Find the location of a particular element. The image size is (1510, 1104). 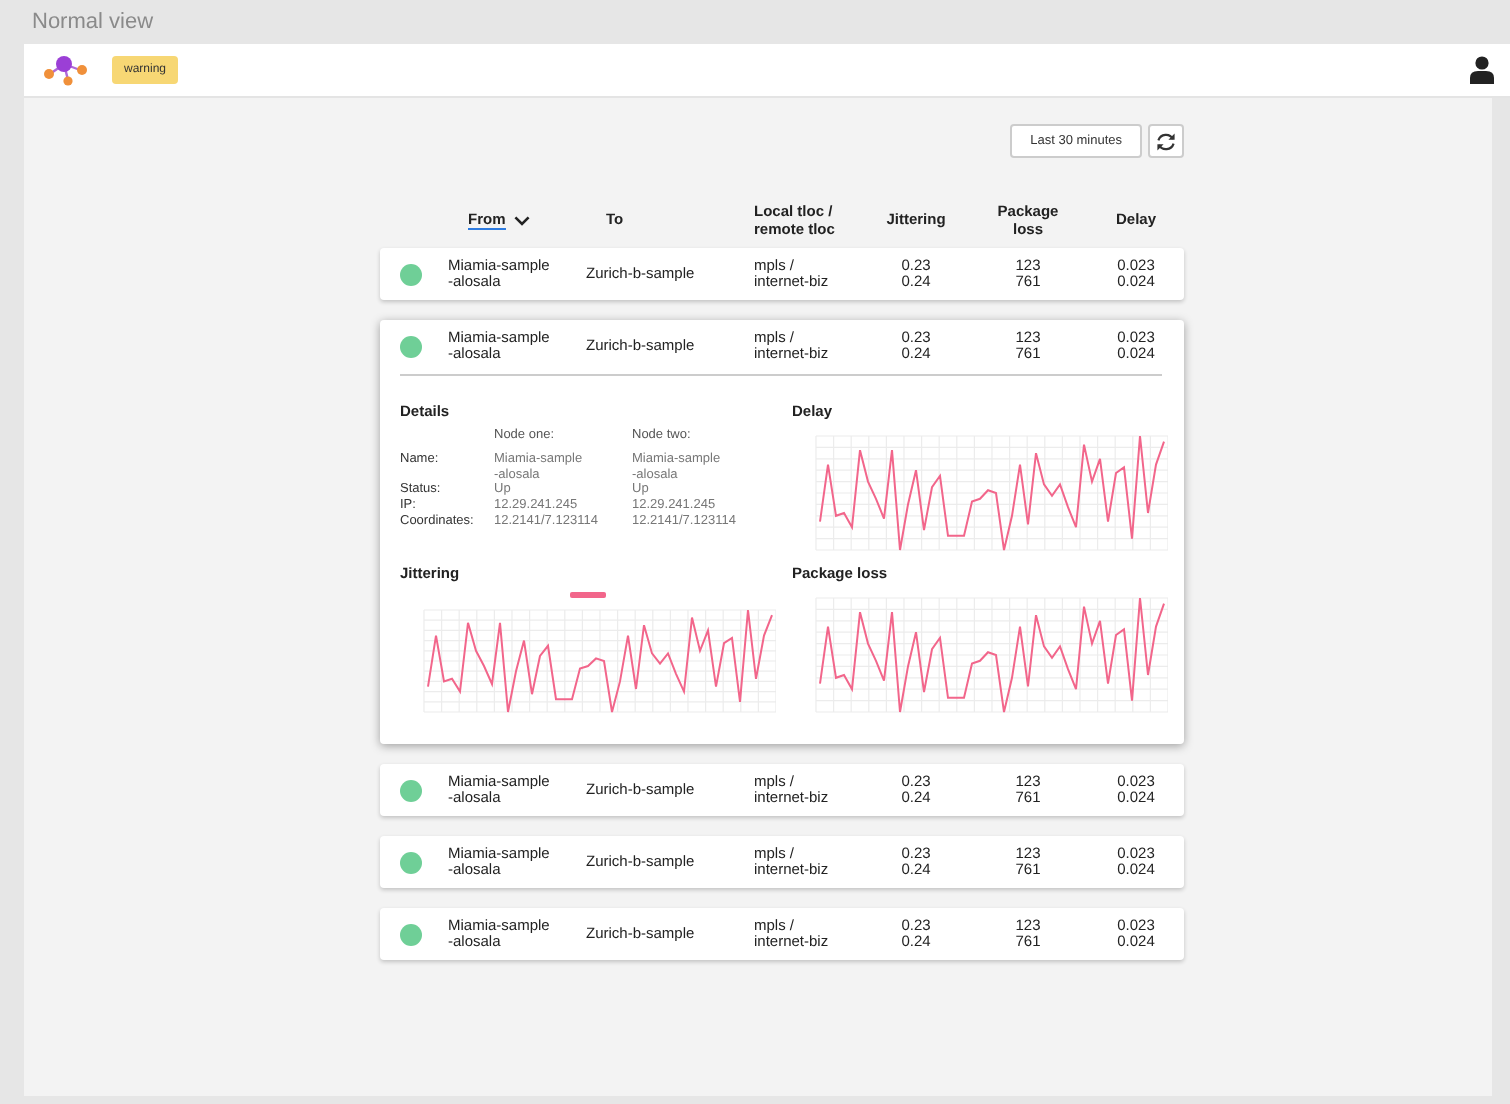

legend-icon is located at coordinates (588, 595).